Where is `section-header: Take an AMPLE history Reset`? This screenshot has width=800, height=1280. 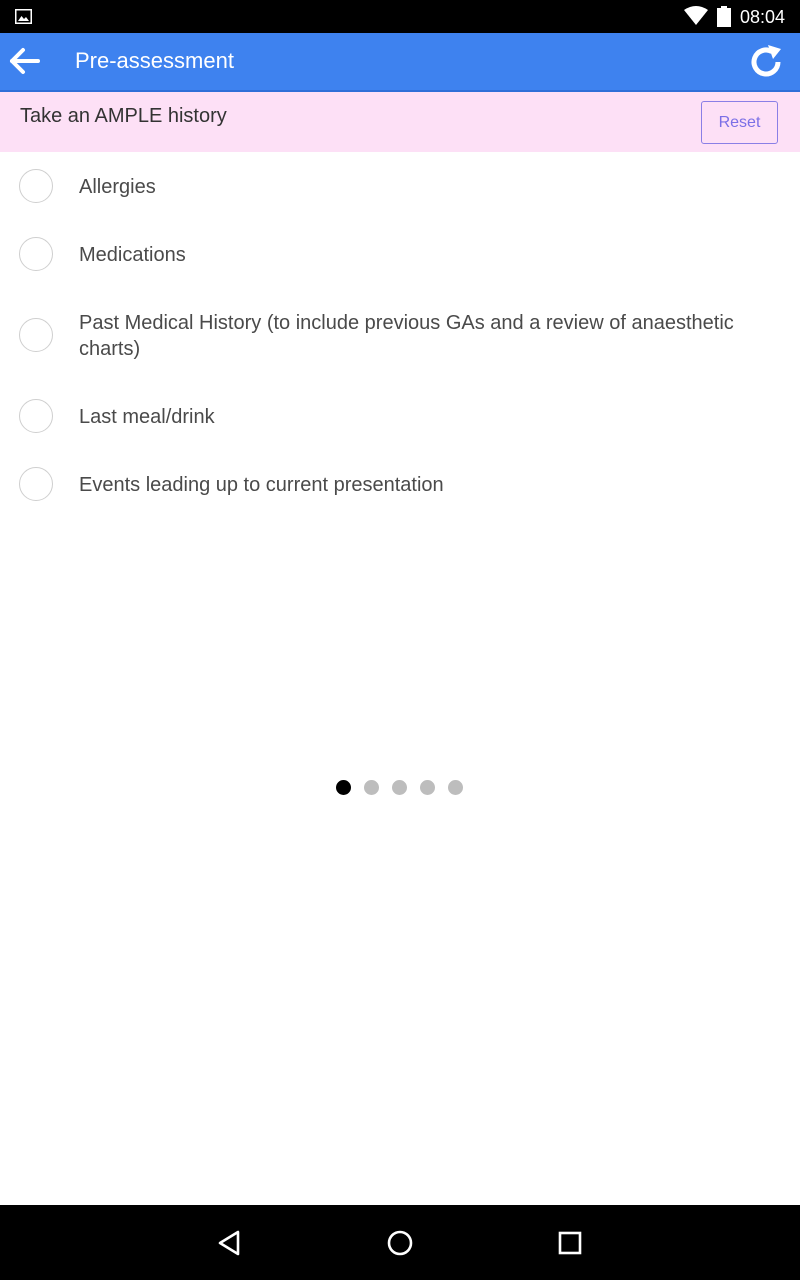
section-header: Take an AMPLE history Reset is located at coordinates (400, 122).